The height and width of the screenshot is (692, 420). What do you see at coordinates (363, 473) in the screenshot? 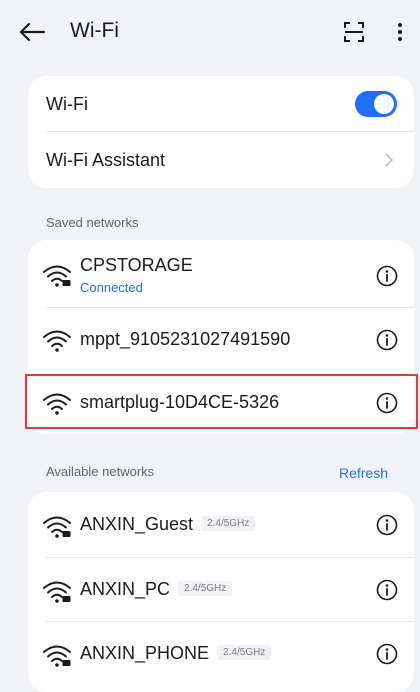
I see `refresh-button: Refresh` at bounding box center [363, 473].